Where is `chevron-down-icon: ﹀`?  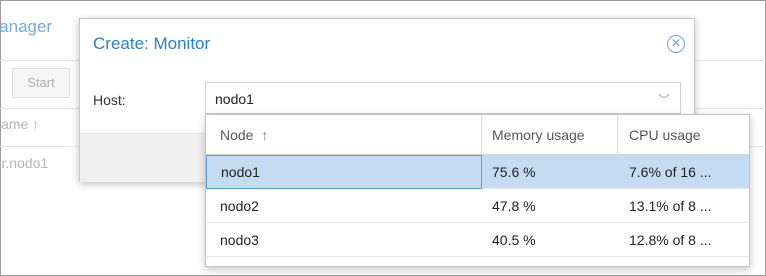 chevron-down-icon: ﹀ is located at coordinates (664, 99).